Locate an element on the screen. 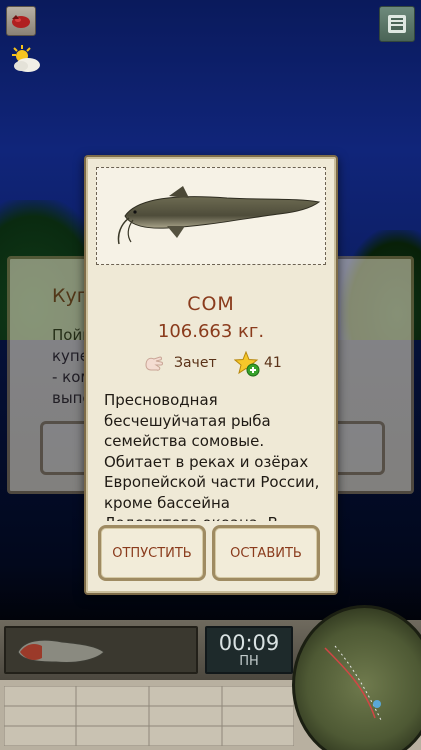  hand-icon is located at coordinates (154, 363).